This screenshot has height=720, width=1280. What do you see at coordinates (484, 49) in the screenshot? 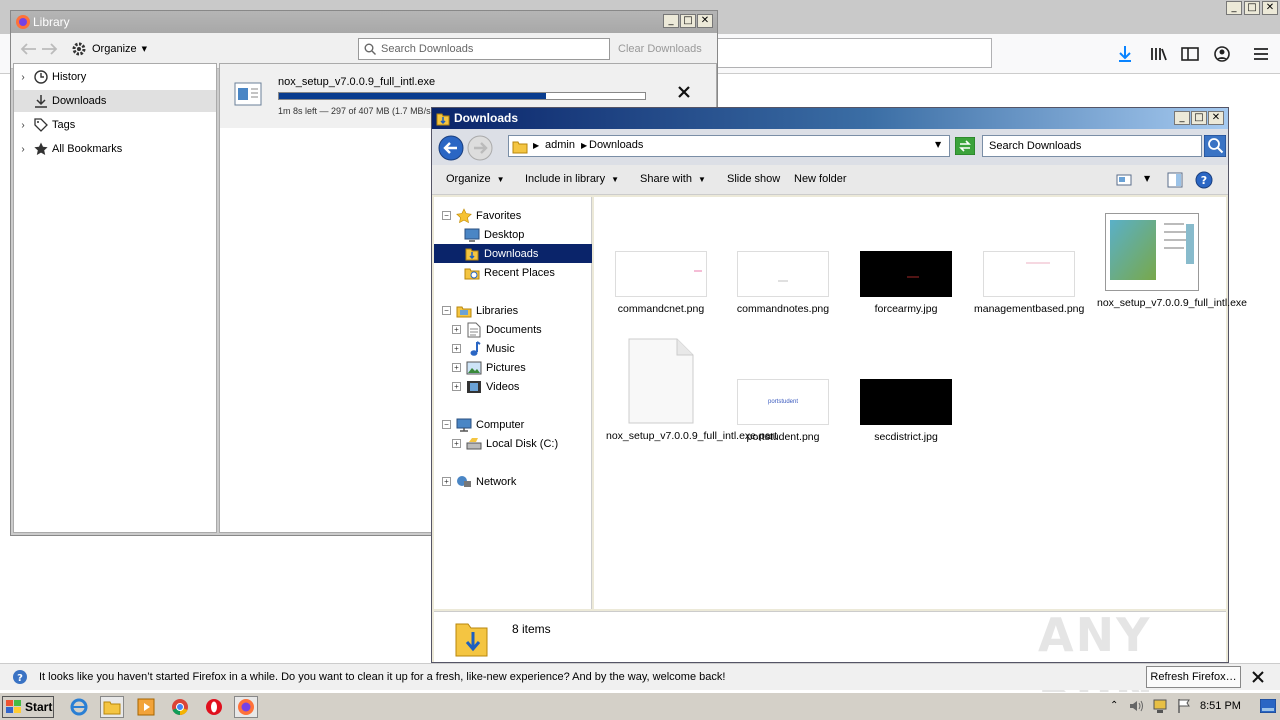
I see `library-search-input: Search Downloads` at bounding box center [484, 49].